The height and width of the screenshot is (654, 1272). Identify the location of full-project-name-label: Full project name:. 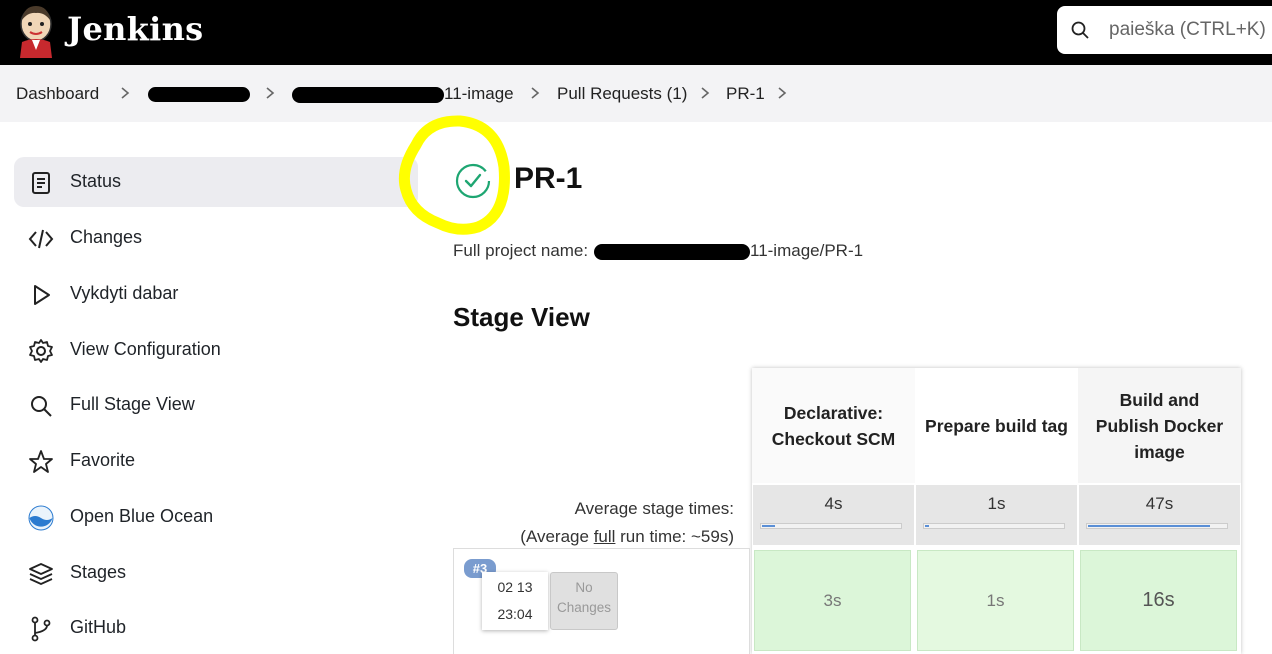
(521, 250).